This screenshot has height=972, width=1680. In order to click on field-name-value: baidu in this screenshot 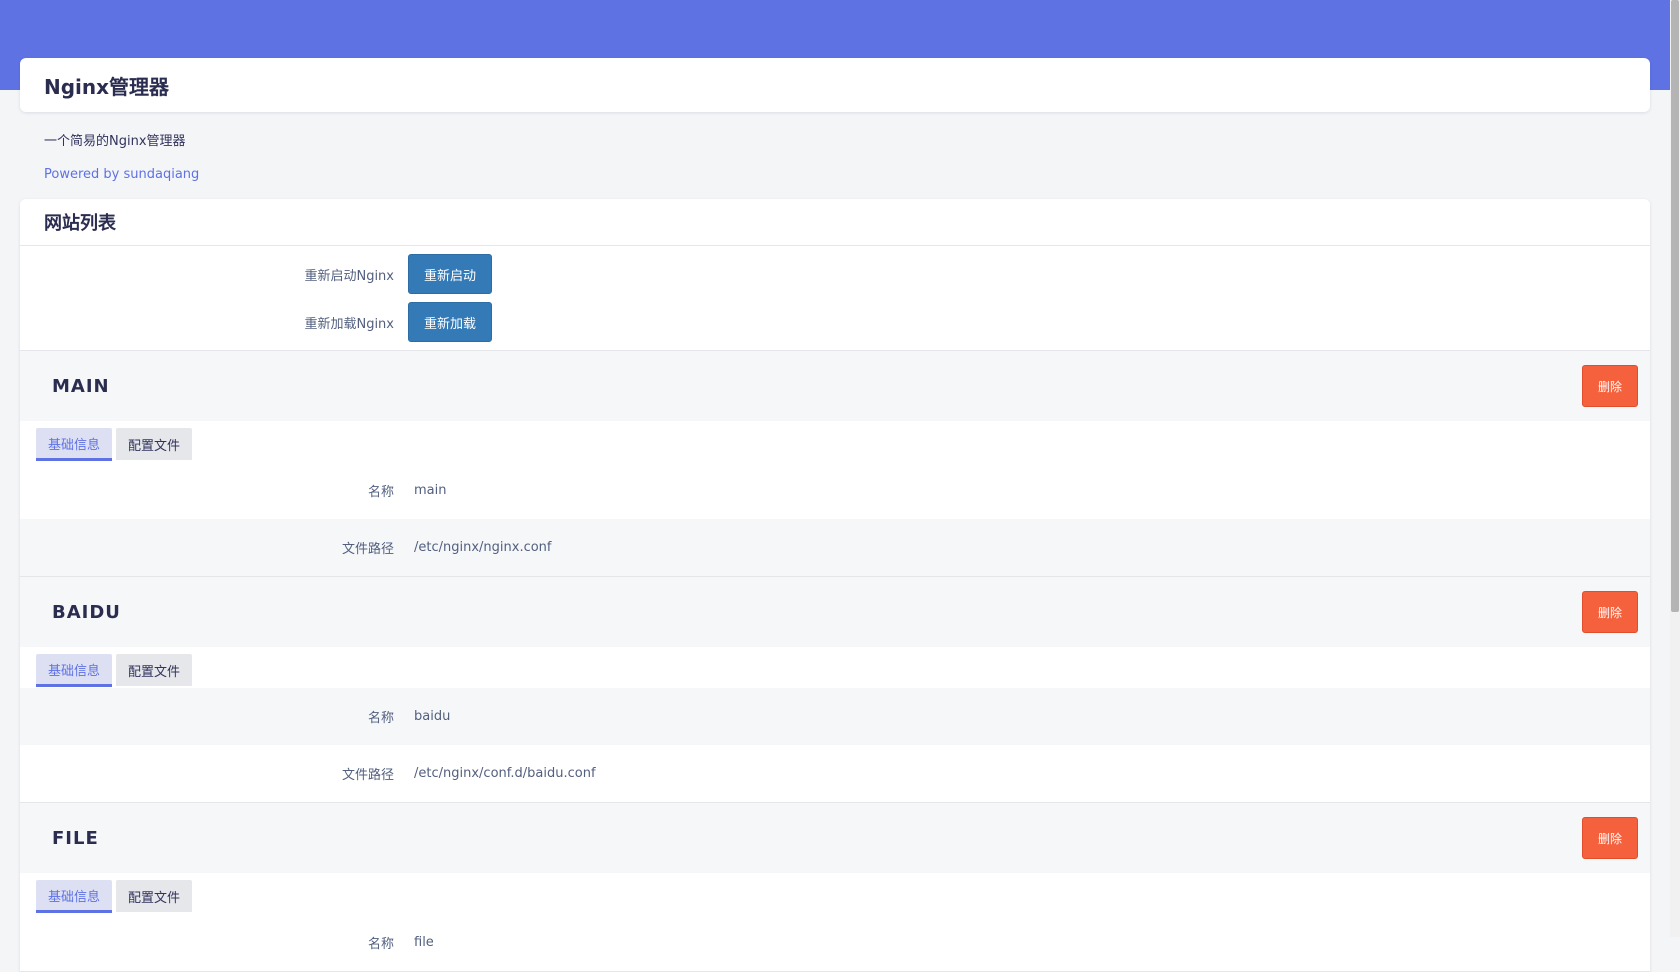, I will do `click(432, 716)`.